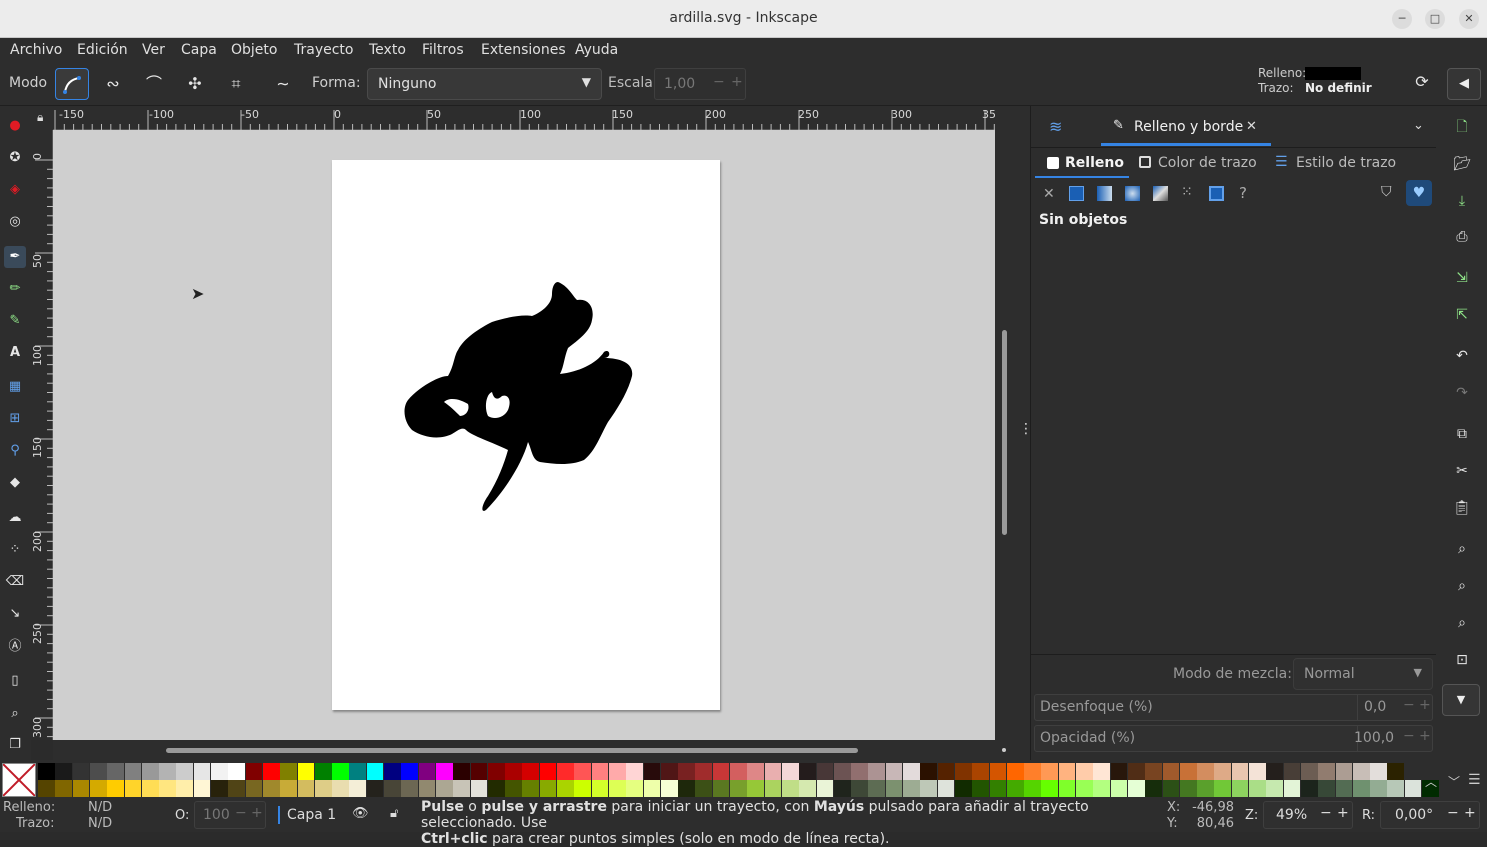 This screenshot has height=847, width=1487. What do you see at coordinates (1462, 508) in the screenshot?
I see `paste-icon: 📋︎` at bounding box center [1462, 508].